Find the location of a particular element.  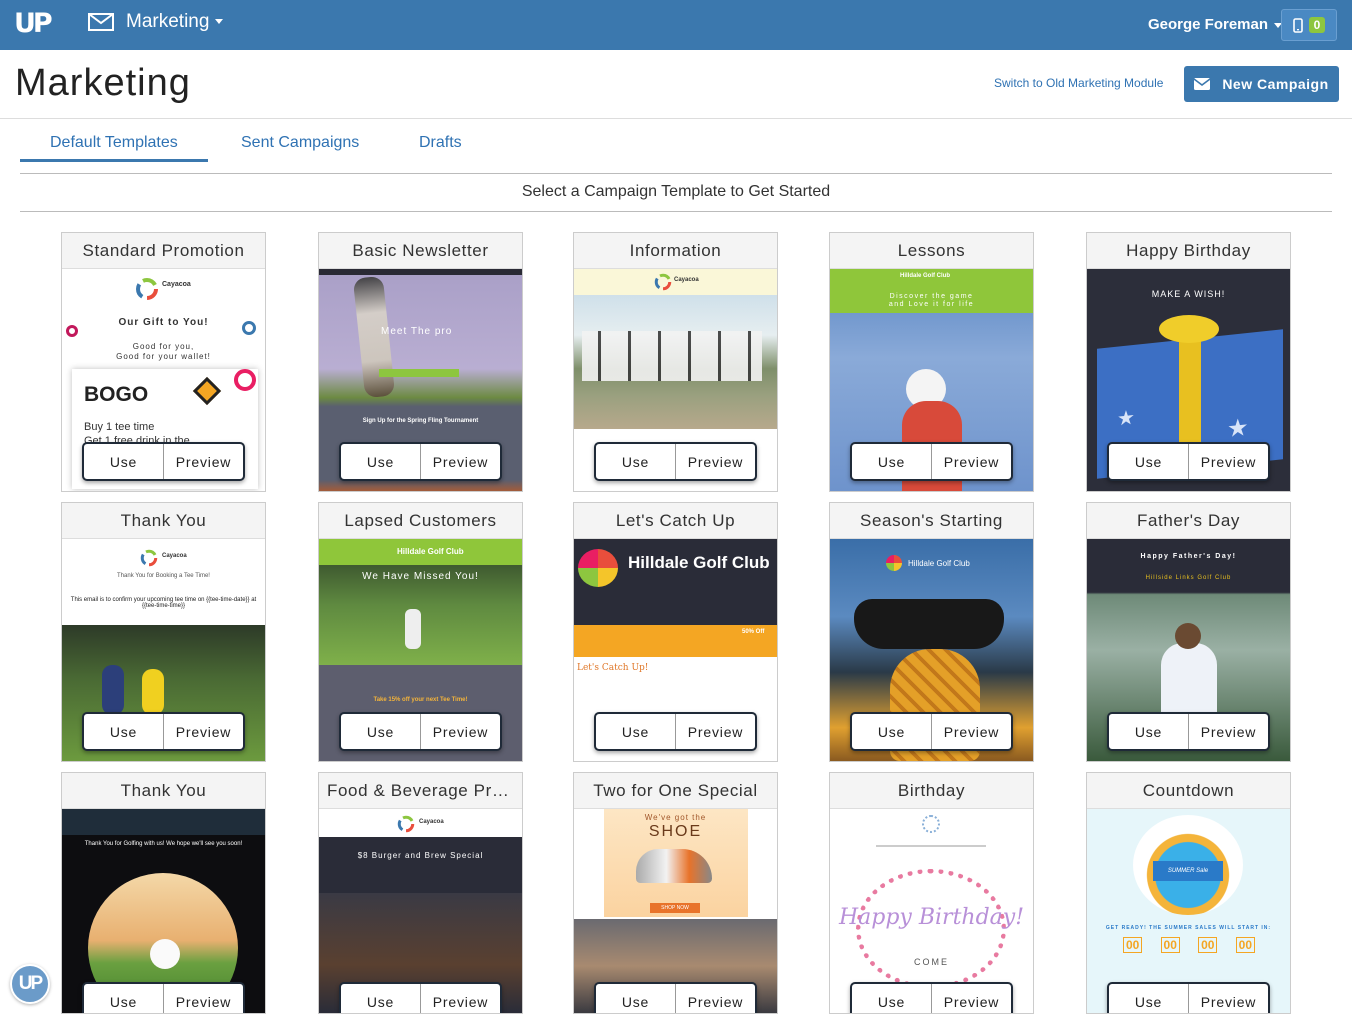

tab-drafts: Drafts is located at coordinates (440, 143).